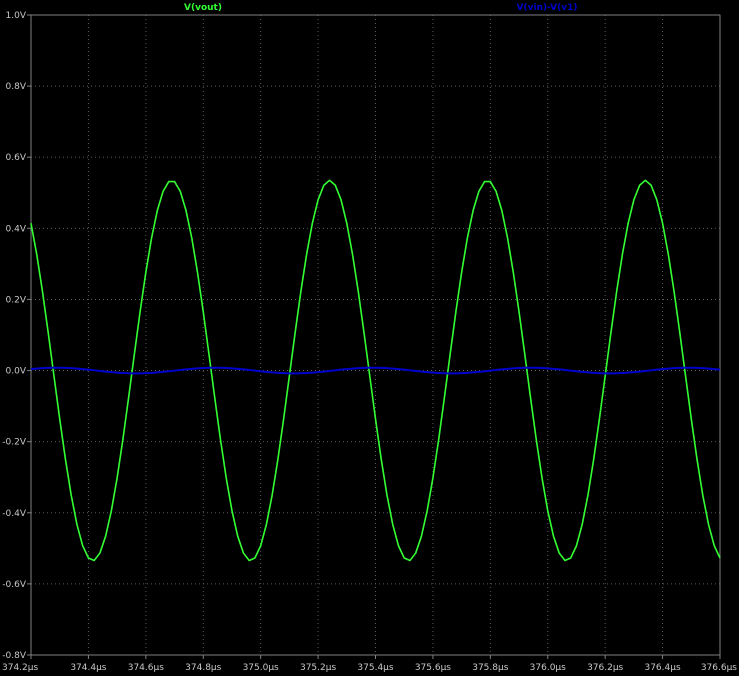 Image resolution: width=739 pixels, height=676 pixels. Describe the element at coordinates (16, 229) in the screenshot. I see `y-tick-label: 0.4V` at that location.